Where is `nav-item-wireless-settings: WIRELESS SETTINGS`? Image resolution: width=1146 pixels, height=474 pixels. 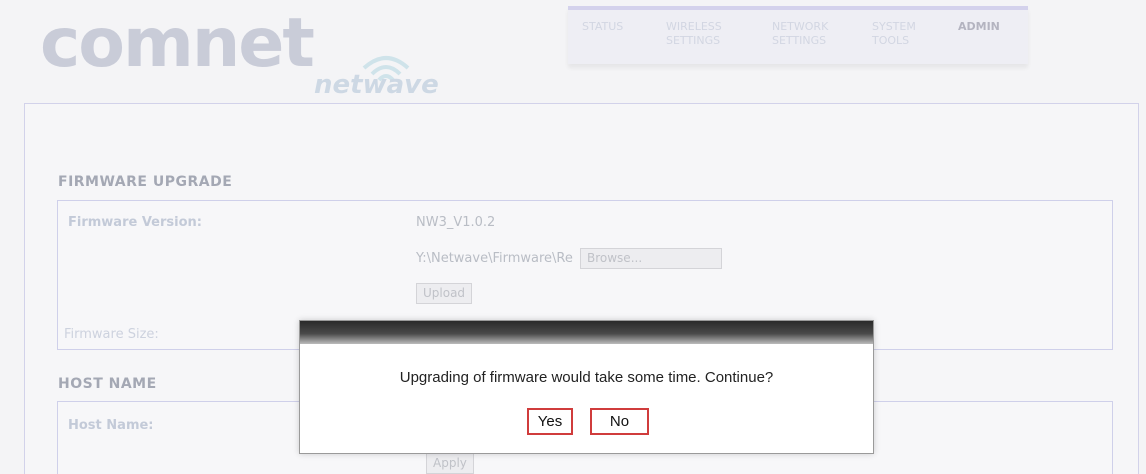
nav-item-wireless-settings: WIRELESS SETTINGS is located at coordinates (694, 34).